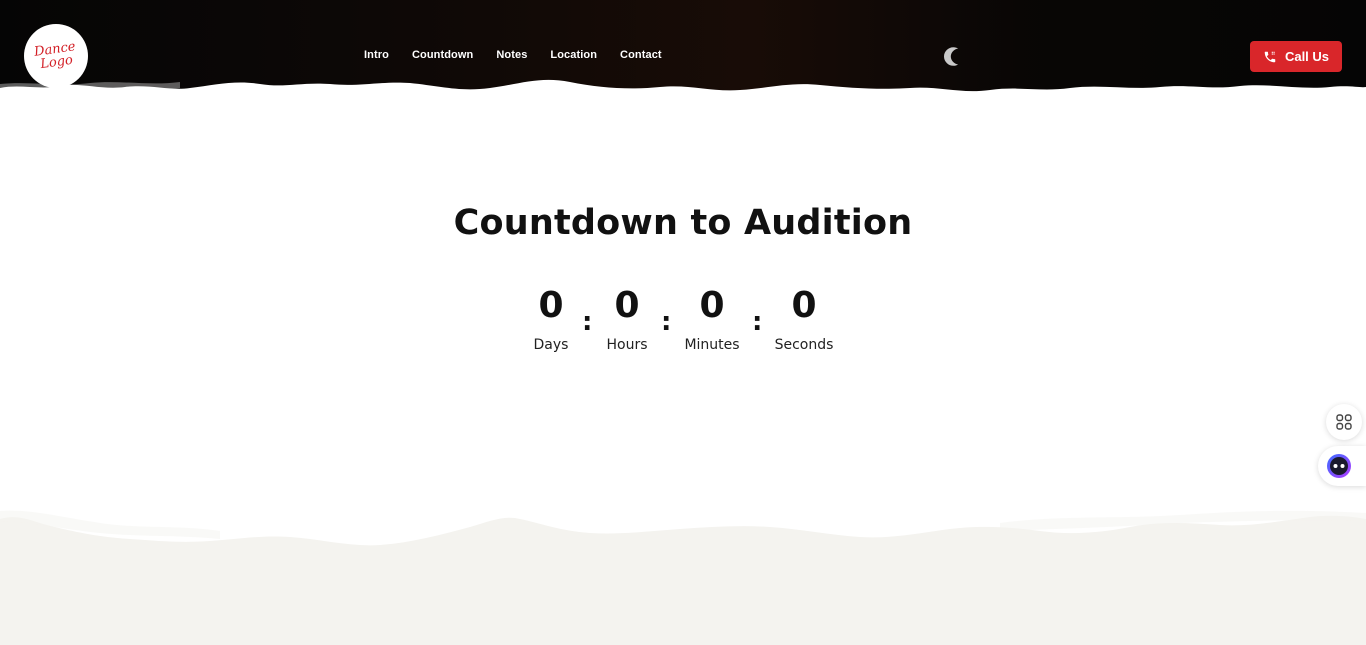 The image size is (1366, 645). Describe the element at coordinates (1339, 466) in the screenshot. I see `assistant-bot-icon` at that location.